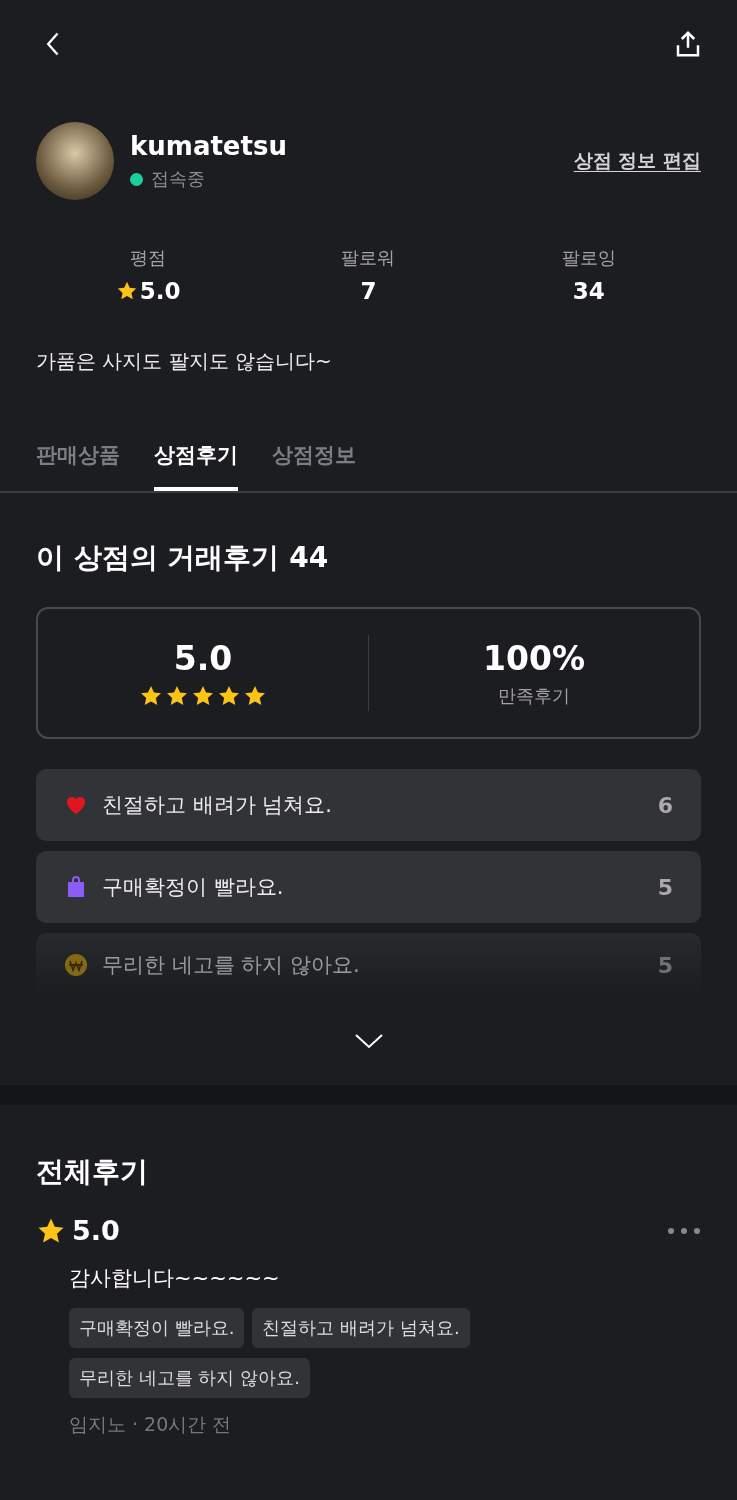 The image size is (737, 1500). What do you see at coordinates (96, 1230) in the screenshot?
I see `review-score: 5.0` at bounding box center [96, 1230].